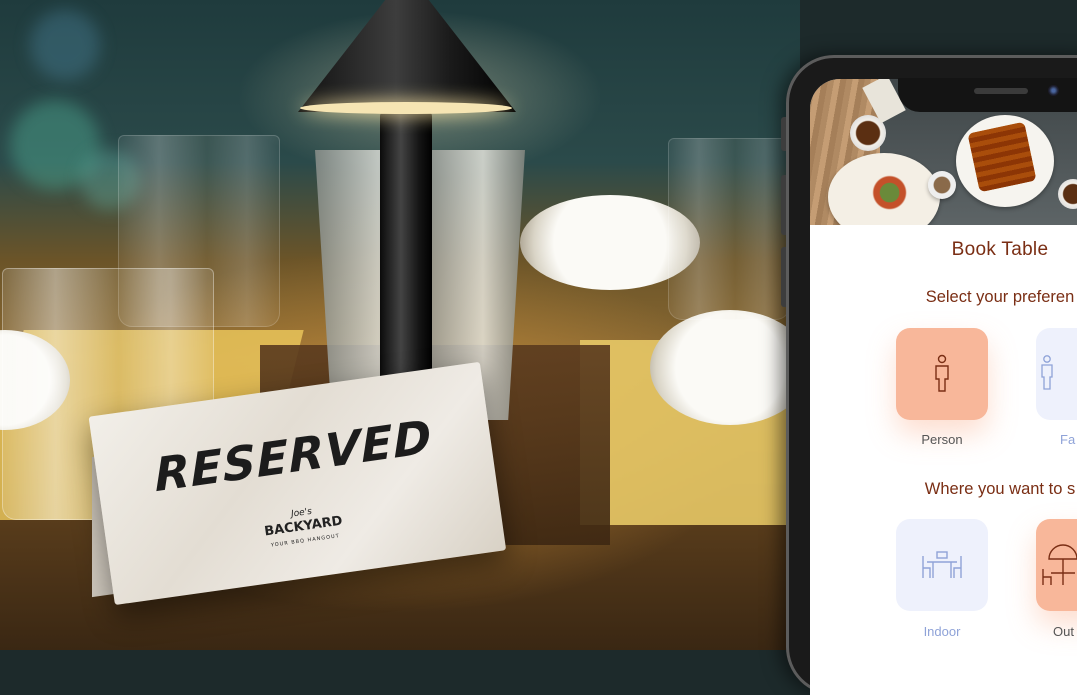  I want to click on waffle, so click(1002, 157).